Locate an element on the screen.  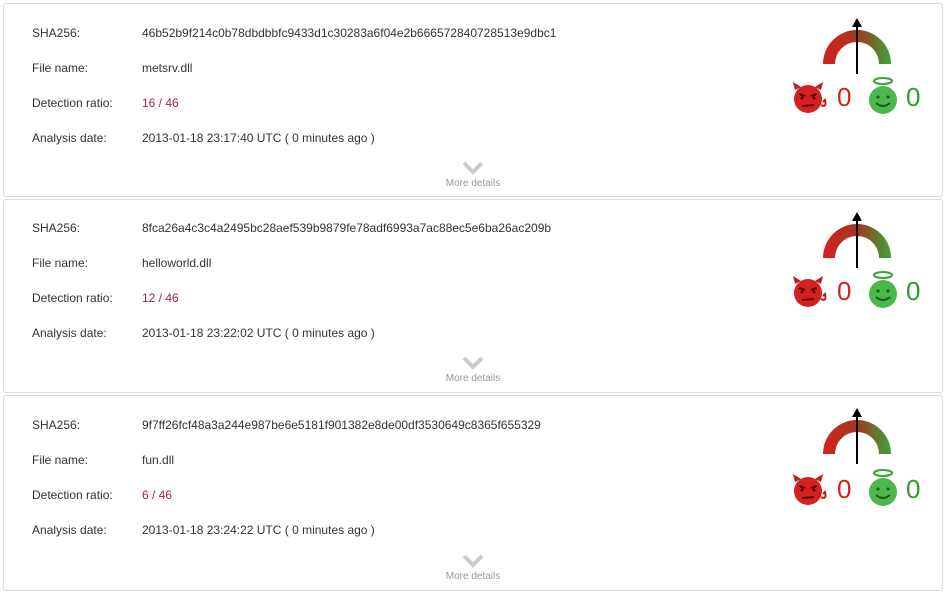
file-name-row: File name: fun.dll is located at coordinates (103, 460).